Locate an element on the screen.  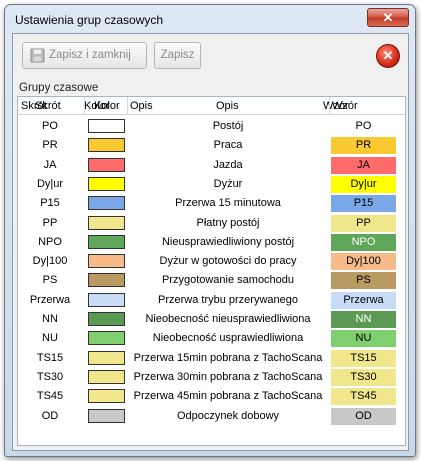
cell-code: Dy|ur is located at coordinates (50, 183).